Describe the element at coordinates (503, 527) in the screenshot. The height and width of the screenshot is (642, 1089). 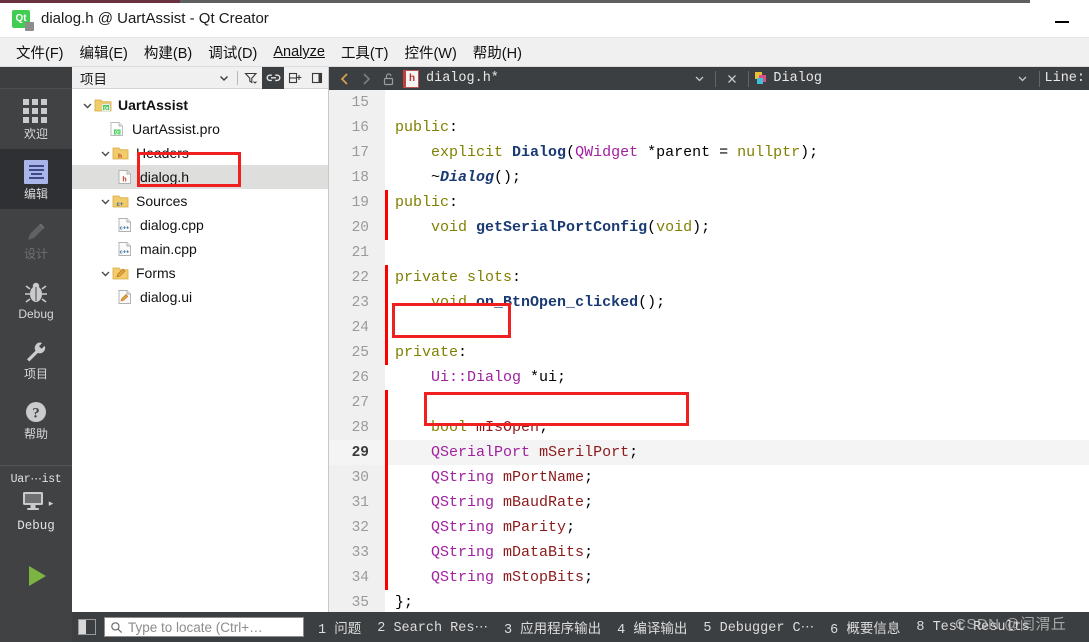
I see `code-text: QString mParity;` at that location.